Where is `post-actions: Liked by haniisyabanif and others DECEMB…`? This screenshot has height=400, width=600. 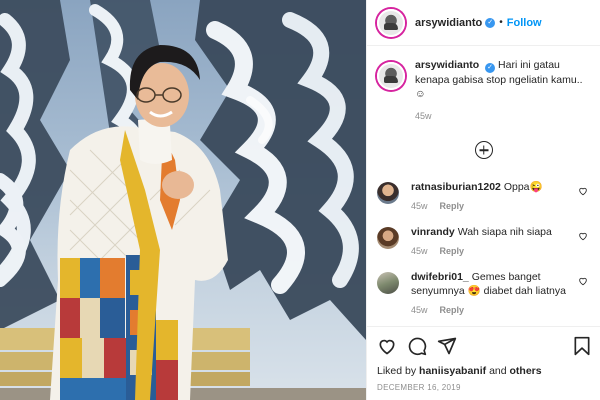 post-actions: Liked by haniisyabanif and others DECEMB… is located at coordinates (483, 359).